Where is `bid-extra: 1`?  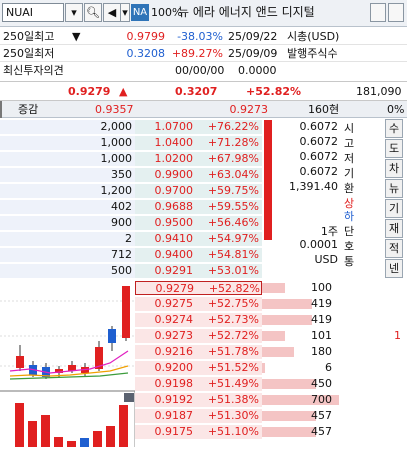 bid-extra: 1 is located at coordinates (397, 335).